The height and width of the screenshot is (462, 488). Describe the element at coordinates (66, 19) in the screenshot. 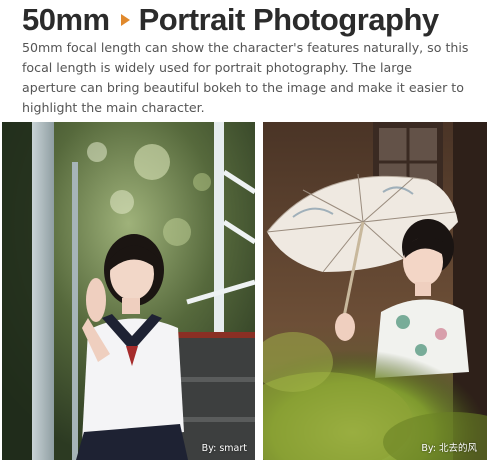

I see `focal-length-label: 50mm` at that location.